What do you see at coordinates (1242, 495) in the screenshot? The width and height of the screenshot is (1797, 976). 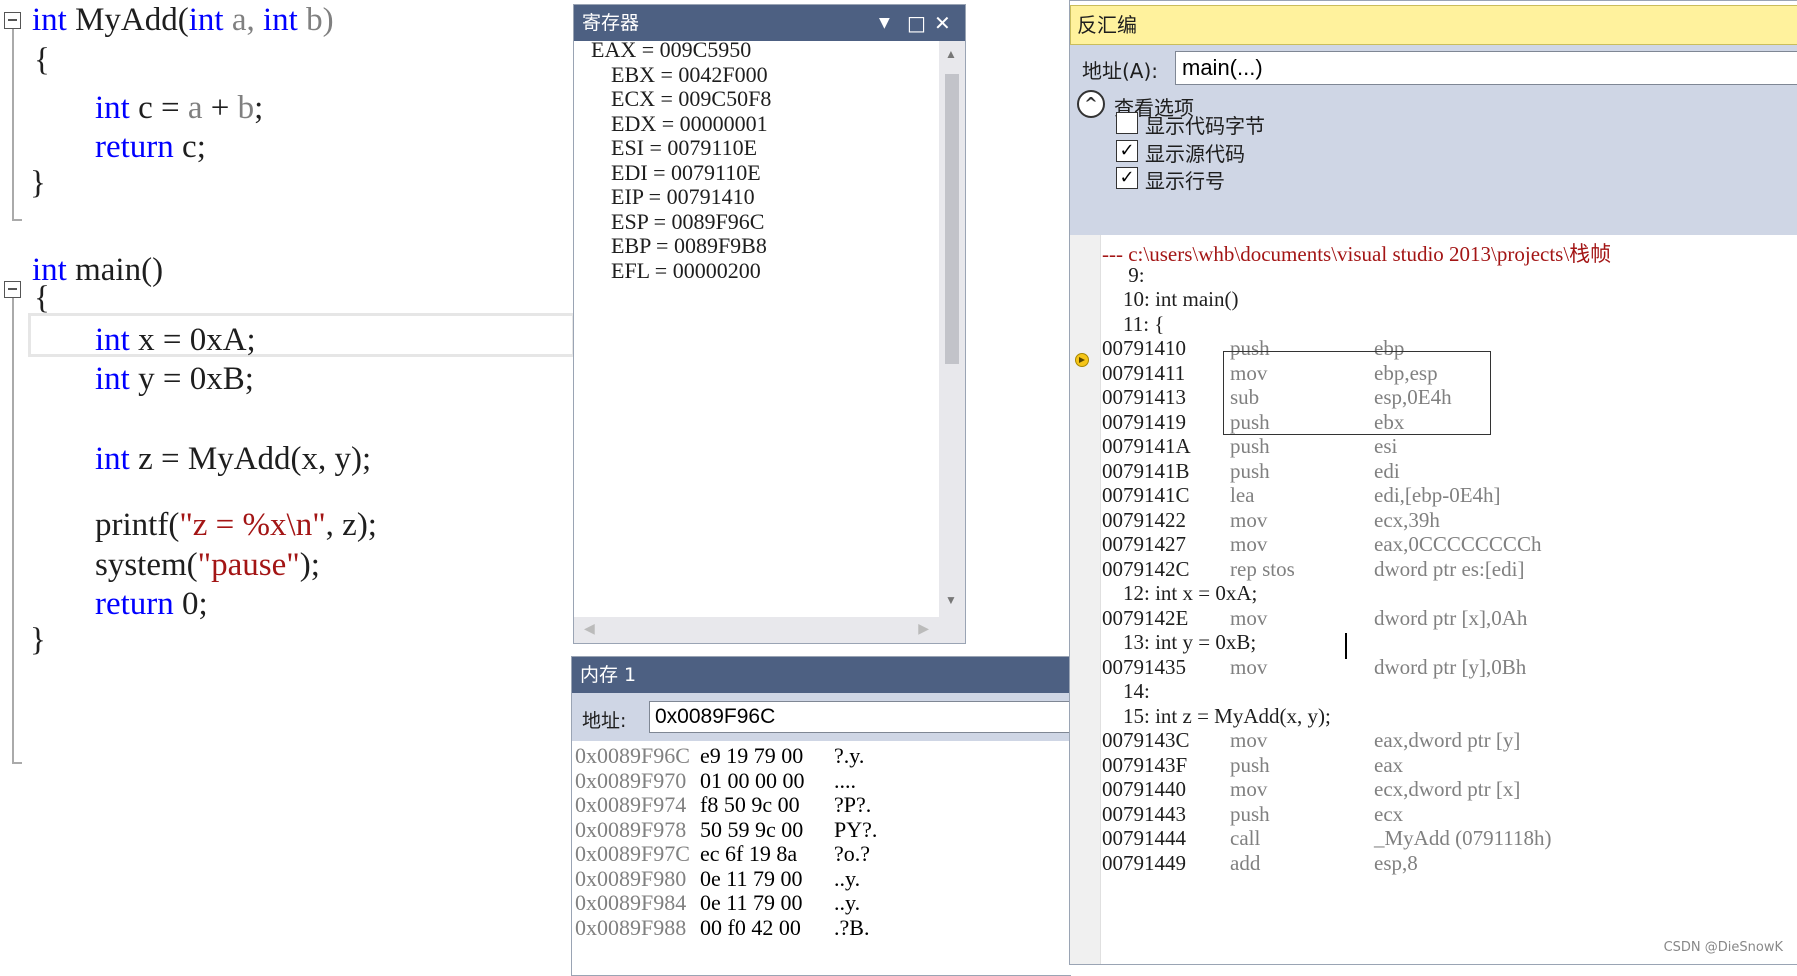 I see `asm-mnemonic: lea` at bounding box center [1242, 495].